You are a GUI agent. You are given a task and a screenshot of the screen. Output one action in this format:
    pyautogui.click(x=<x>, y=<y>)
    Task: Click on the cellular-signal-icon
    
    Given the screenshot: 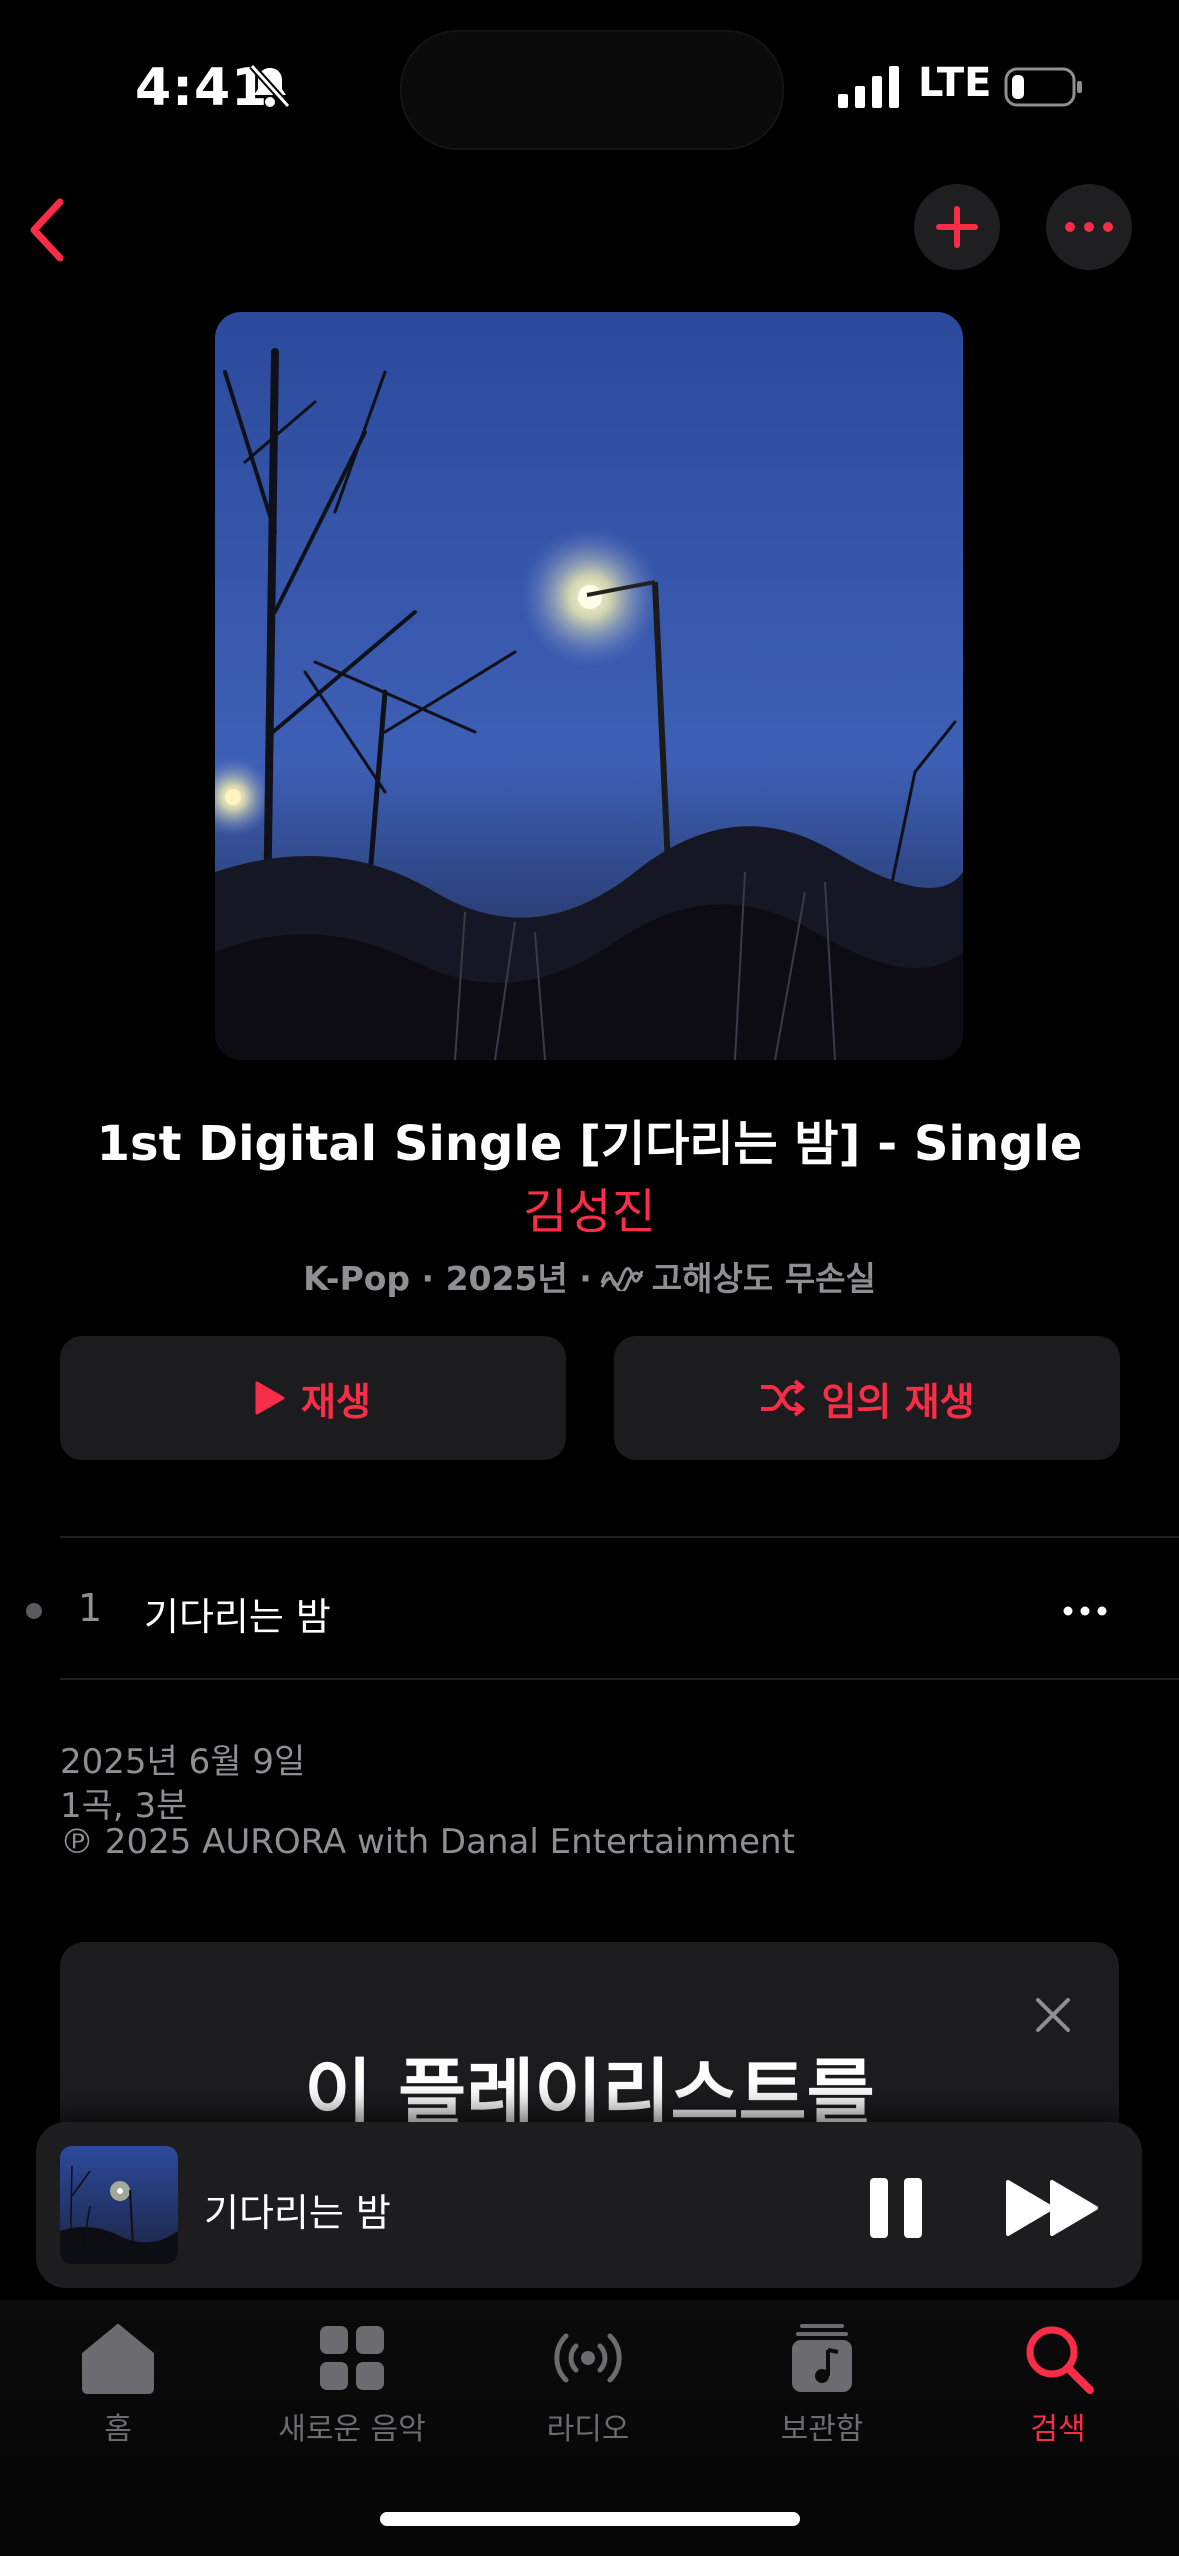 What is the action you would take?
    pyautogui.click(x=868, y=87)
    